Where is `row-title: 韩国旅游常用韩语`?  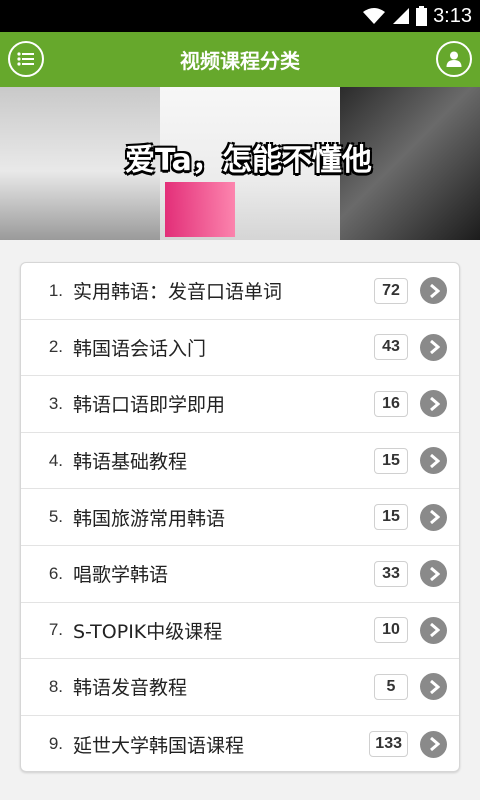
row-title: 韩国旅游常用韩语 is located at coordinates (149, 518).